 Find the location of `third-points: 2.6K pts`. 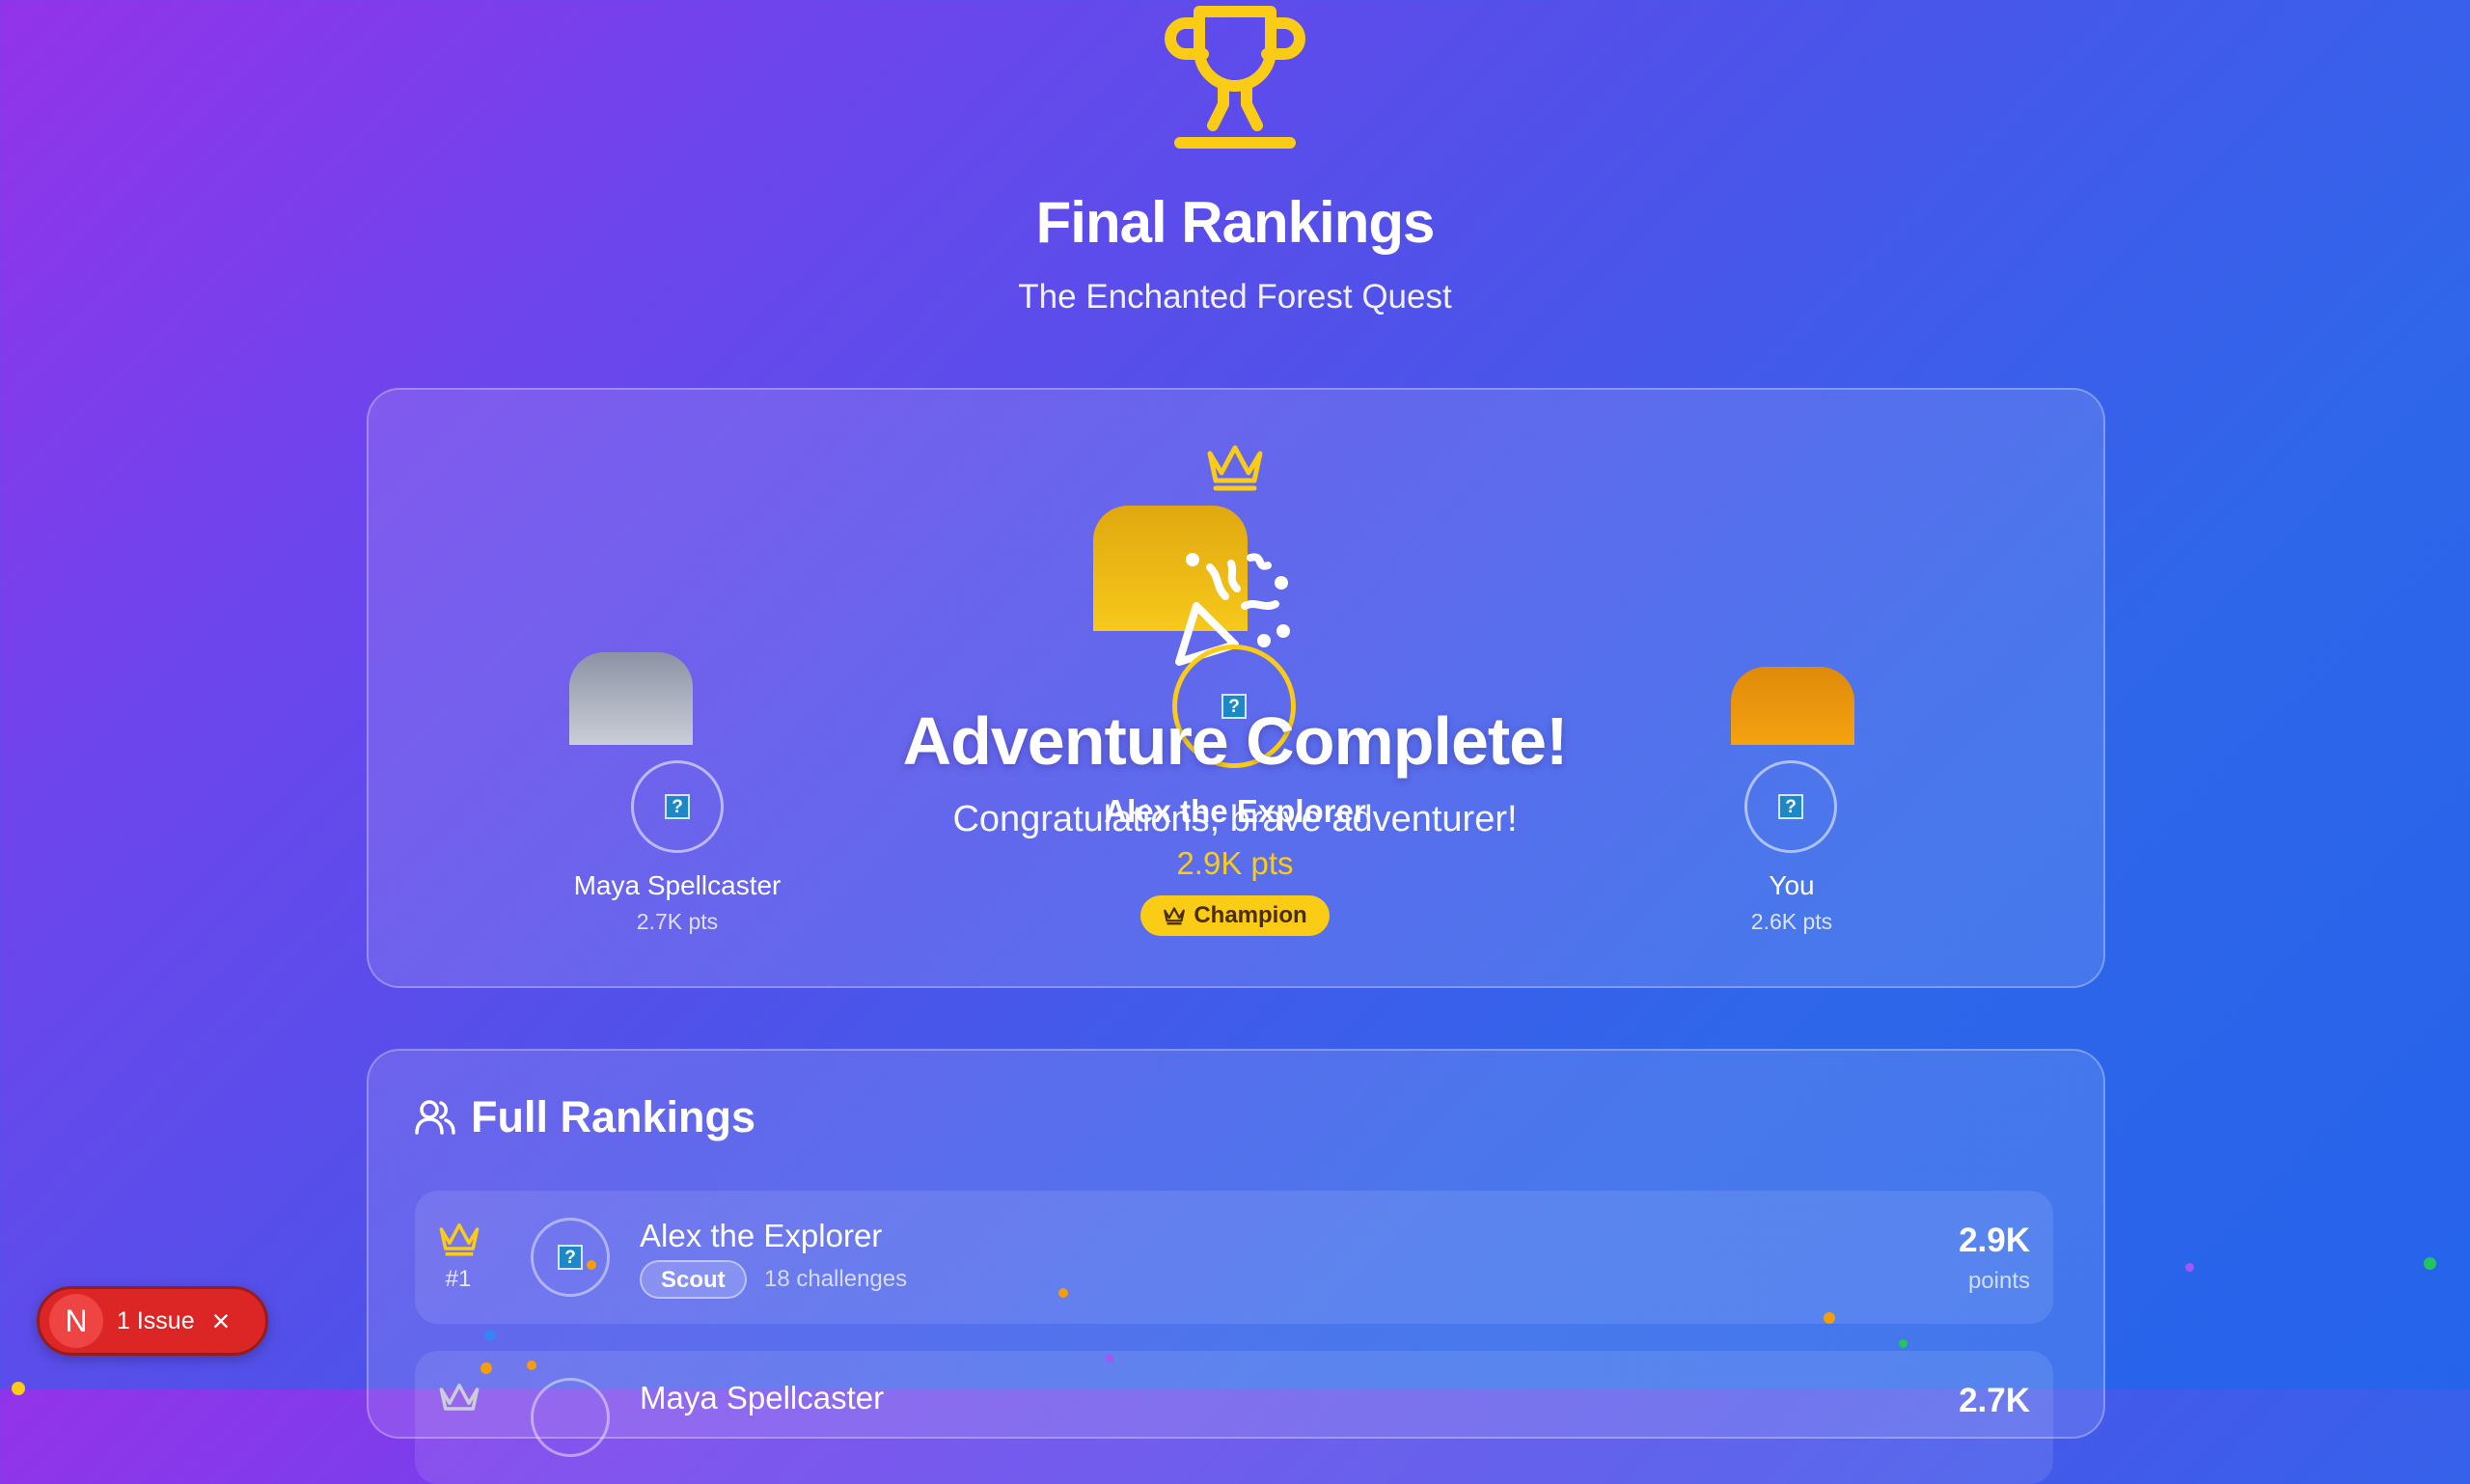

third-points: 2.6K pts is located at coordinates (1791, 921).